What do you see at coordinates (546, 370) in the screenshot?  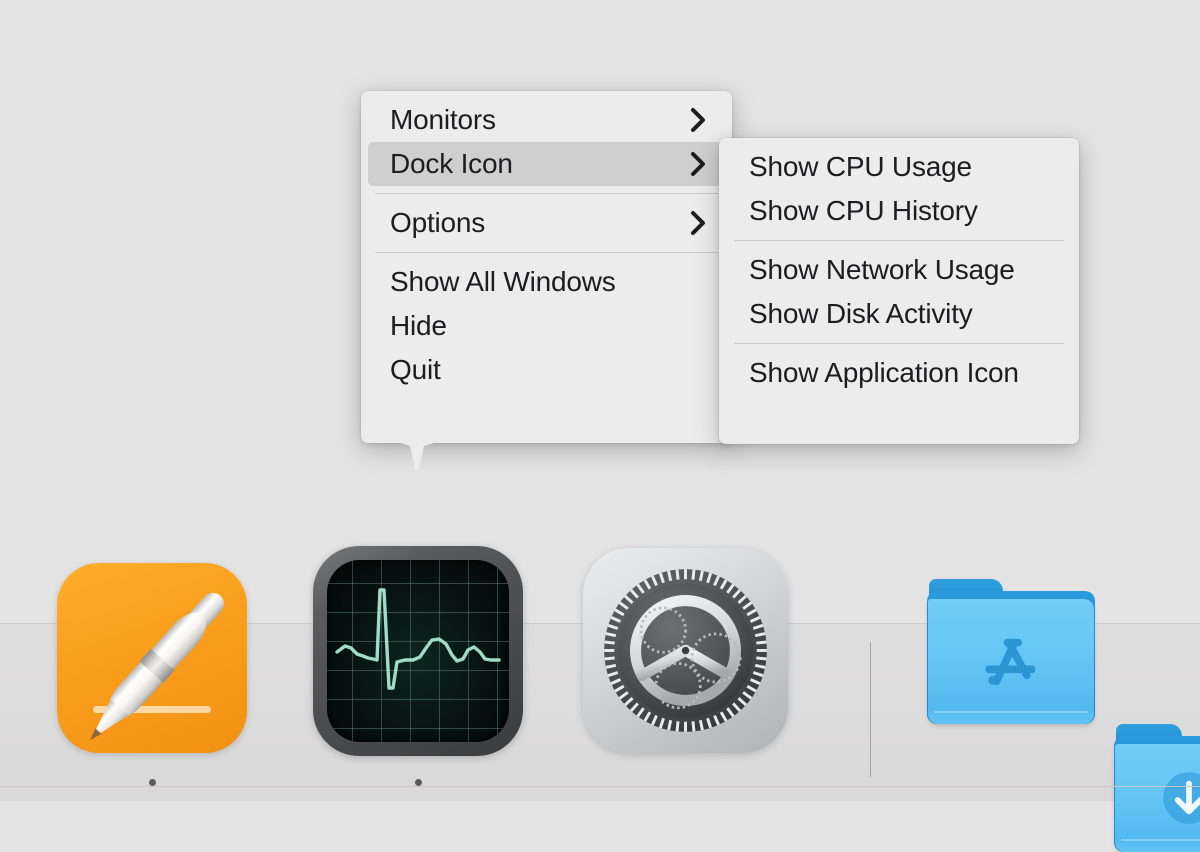 I see `menu-item-quit: Quit` at bounding box center [546, 370].